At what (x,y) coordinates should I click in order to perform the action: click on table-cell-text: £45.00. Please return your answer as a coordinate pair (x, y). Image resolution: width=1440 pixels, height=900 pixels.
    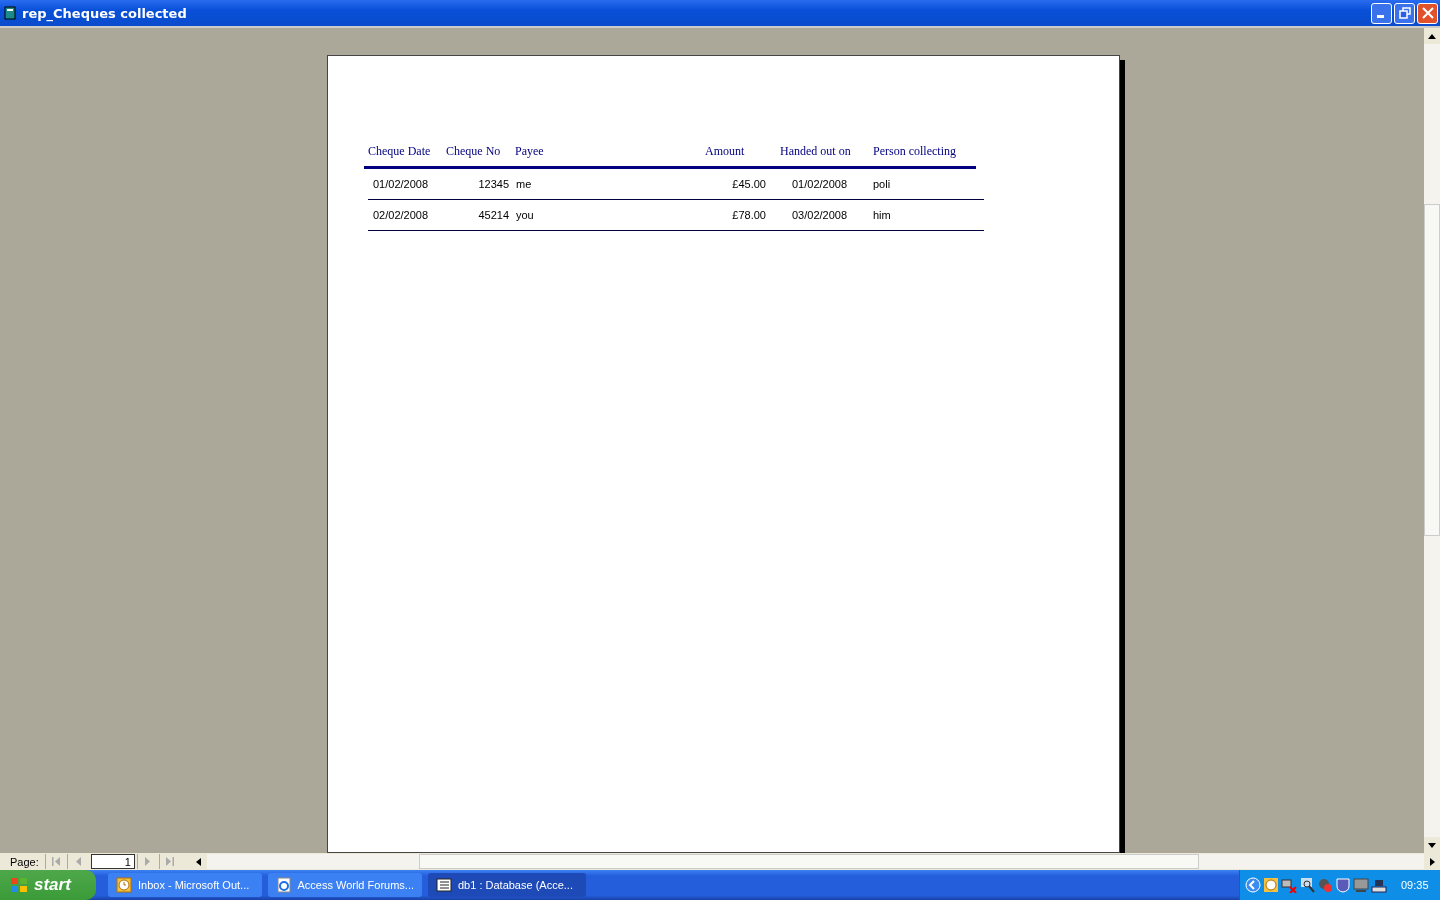
    Looking at the image, I should click on (748, 184).